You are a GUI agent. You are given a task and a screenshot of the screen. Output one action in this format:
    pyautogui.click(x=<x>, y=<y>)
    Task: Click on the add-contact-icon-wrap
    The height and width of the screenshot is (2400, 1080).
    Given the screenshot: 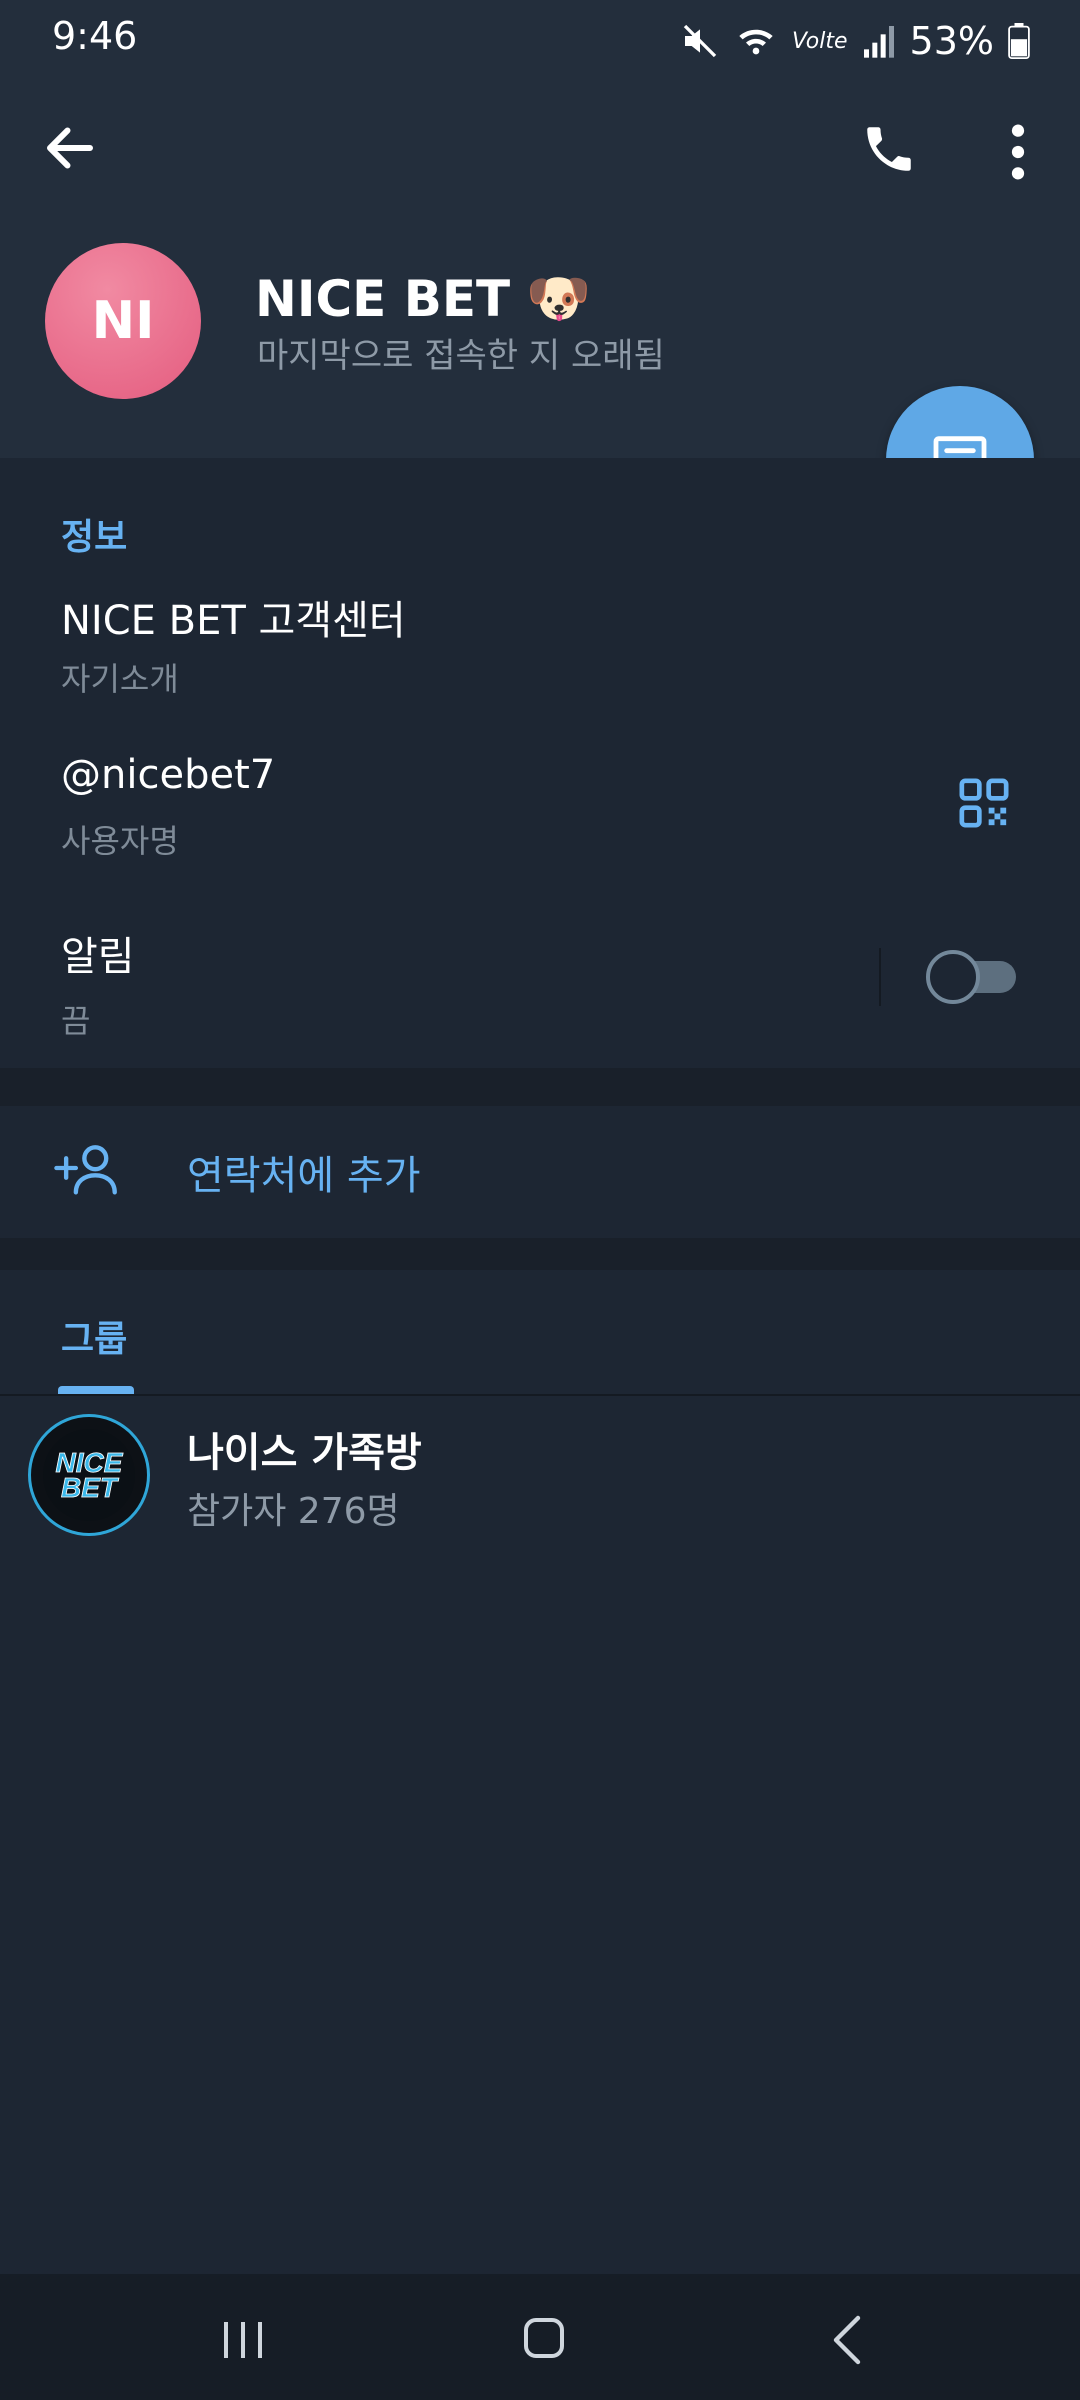 What is the action you would take?
    pyautogui.click(x=88, y=1168)
    